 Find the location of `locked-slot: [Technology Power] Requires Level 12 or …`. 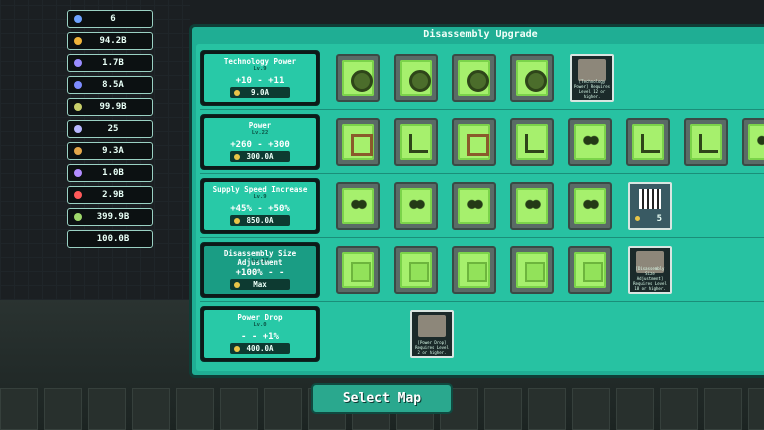

locked-slot: [Technology Power] Requires Level 12 or … is located at coordinates (592, 78).